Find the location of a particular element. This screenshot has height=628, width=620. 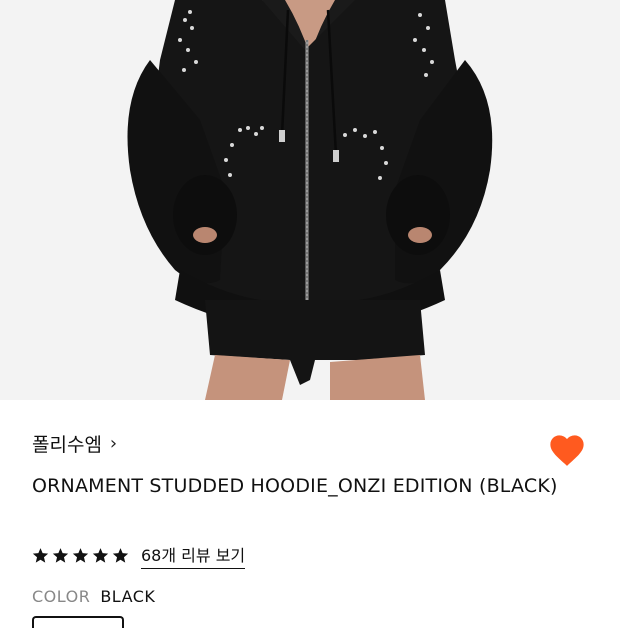

review-link: 68개 리뷰 보기 is located at coordinates (193, 555).